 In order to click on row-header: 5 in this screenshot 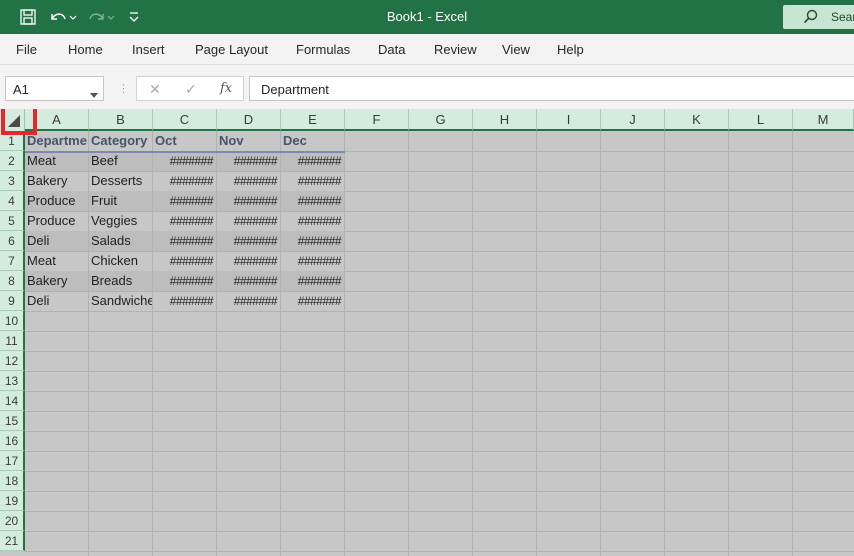, I will do `click(12, 221)`.